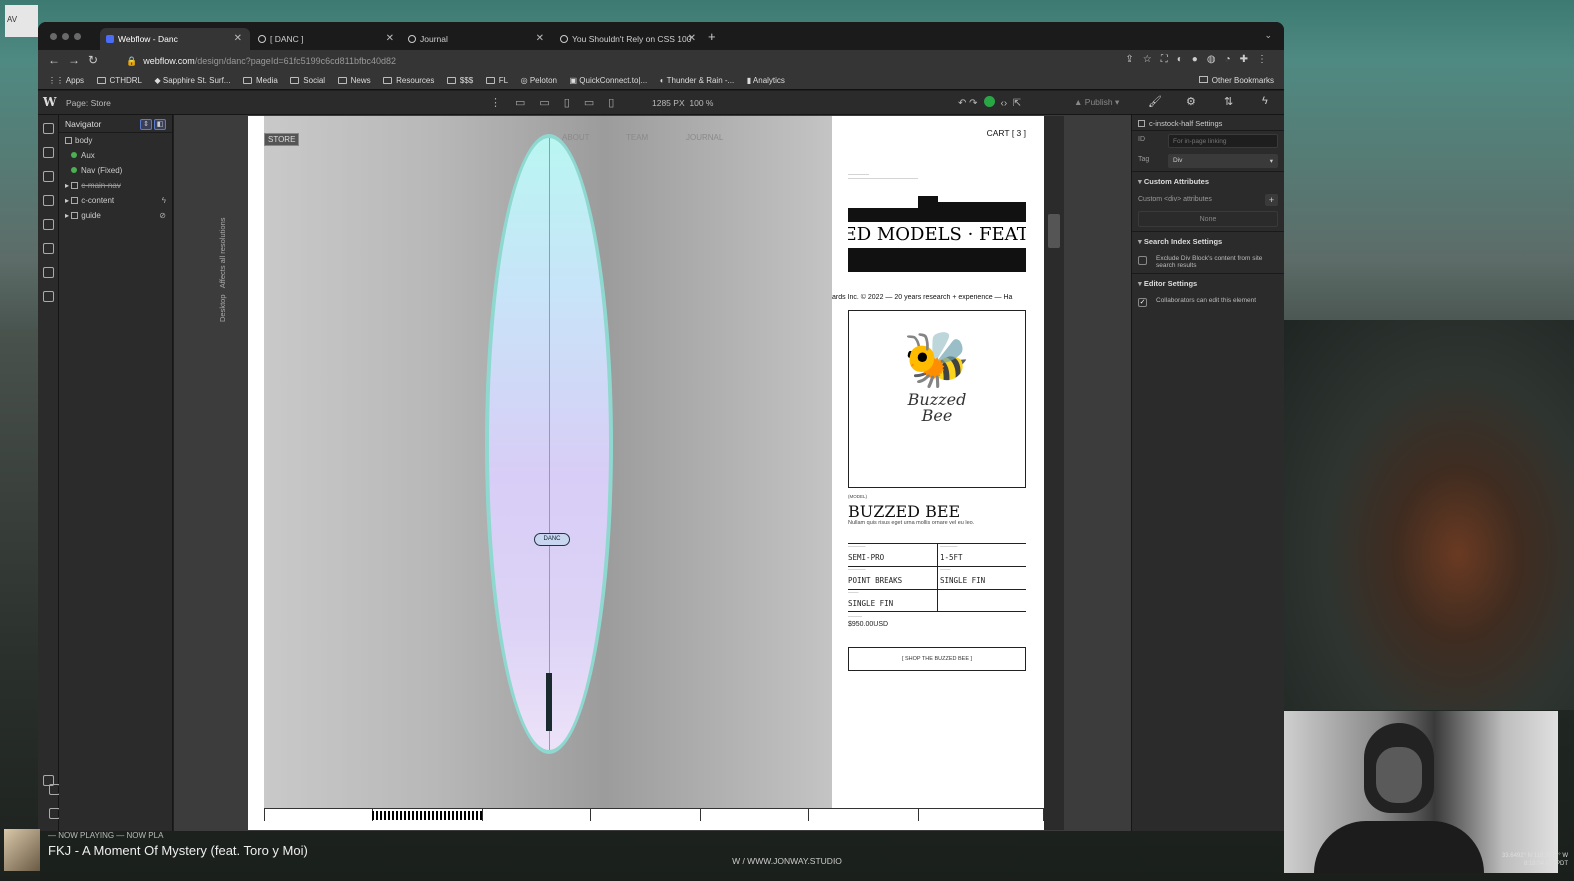  I want to click on undo-redo-group: ↶ ↷ ‹› ⇱, so click(992, 102).